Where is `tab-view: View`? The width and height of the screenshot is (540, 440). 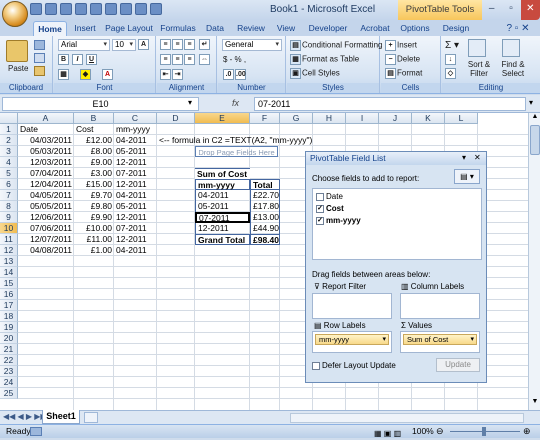
tab-view: View is located at coordinates (286, 28).